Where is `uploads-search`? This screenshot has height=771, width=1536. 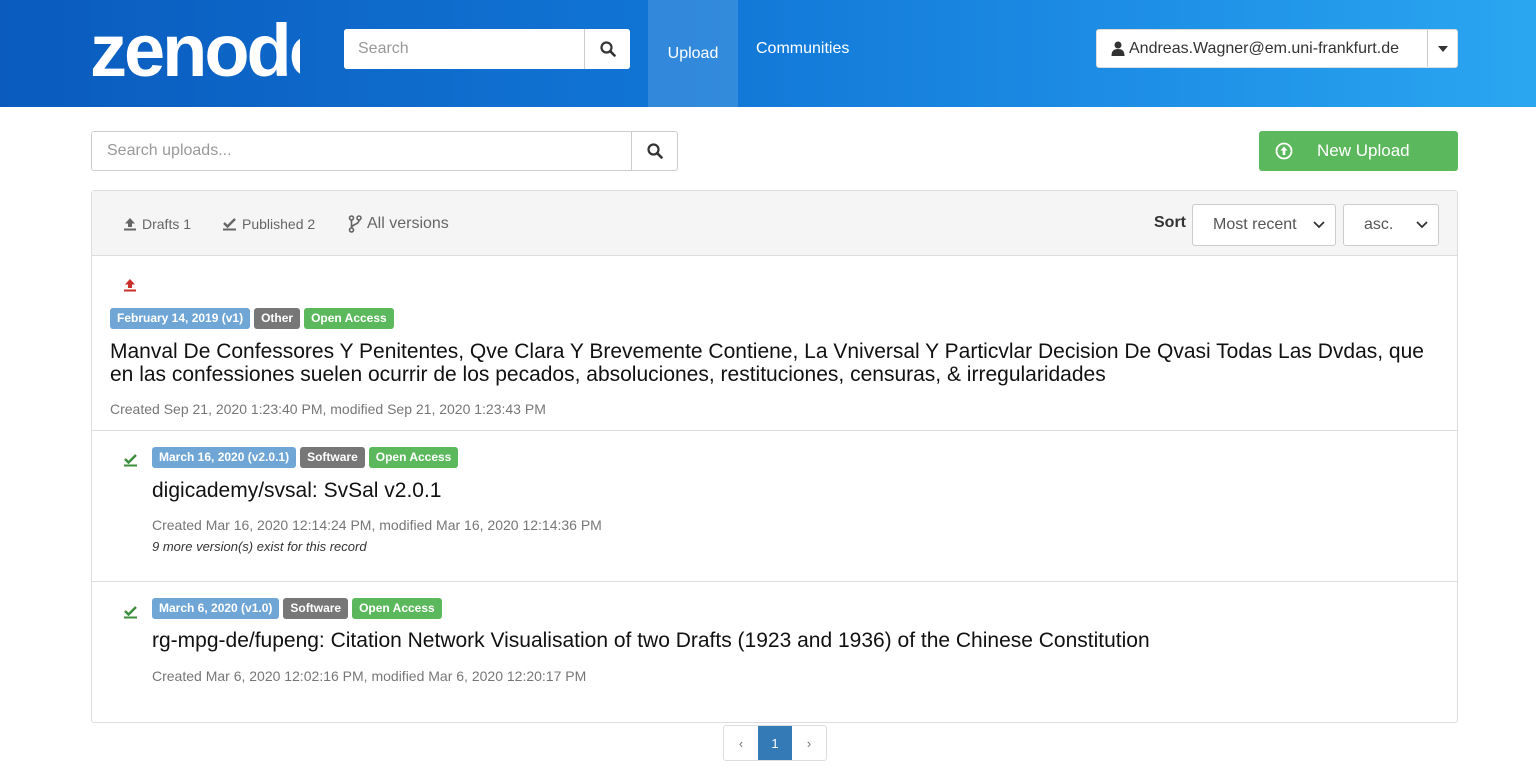
uploads-search is located at coordinates (384, 151).